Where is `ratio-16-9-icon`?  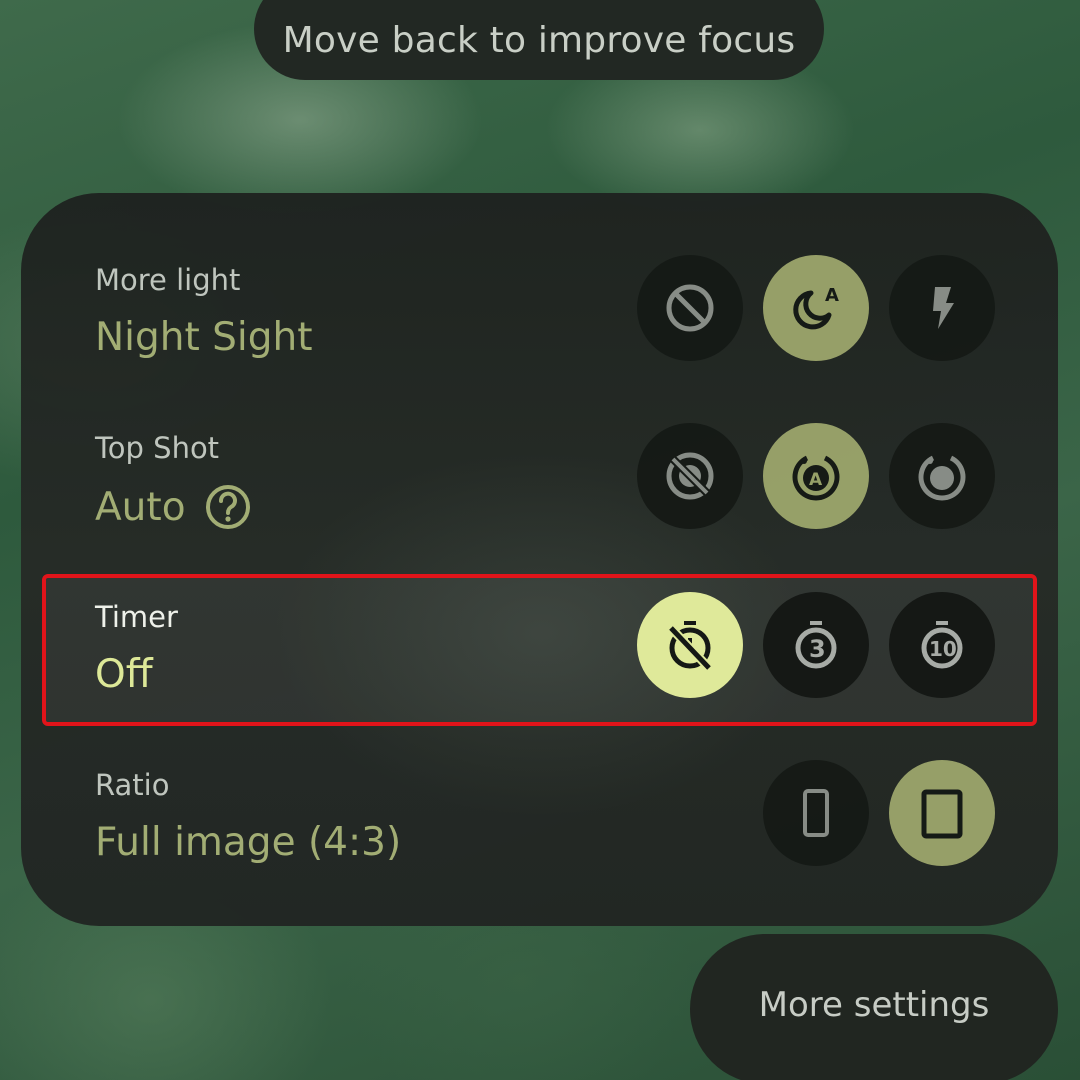 ratio-16-9-icon is located at coordinates (816, 813).